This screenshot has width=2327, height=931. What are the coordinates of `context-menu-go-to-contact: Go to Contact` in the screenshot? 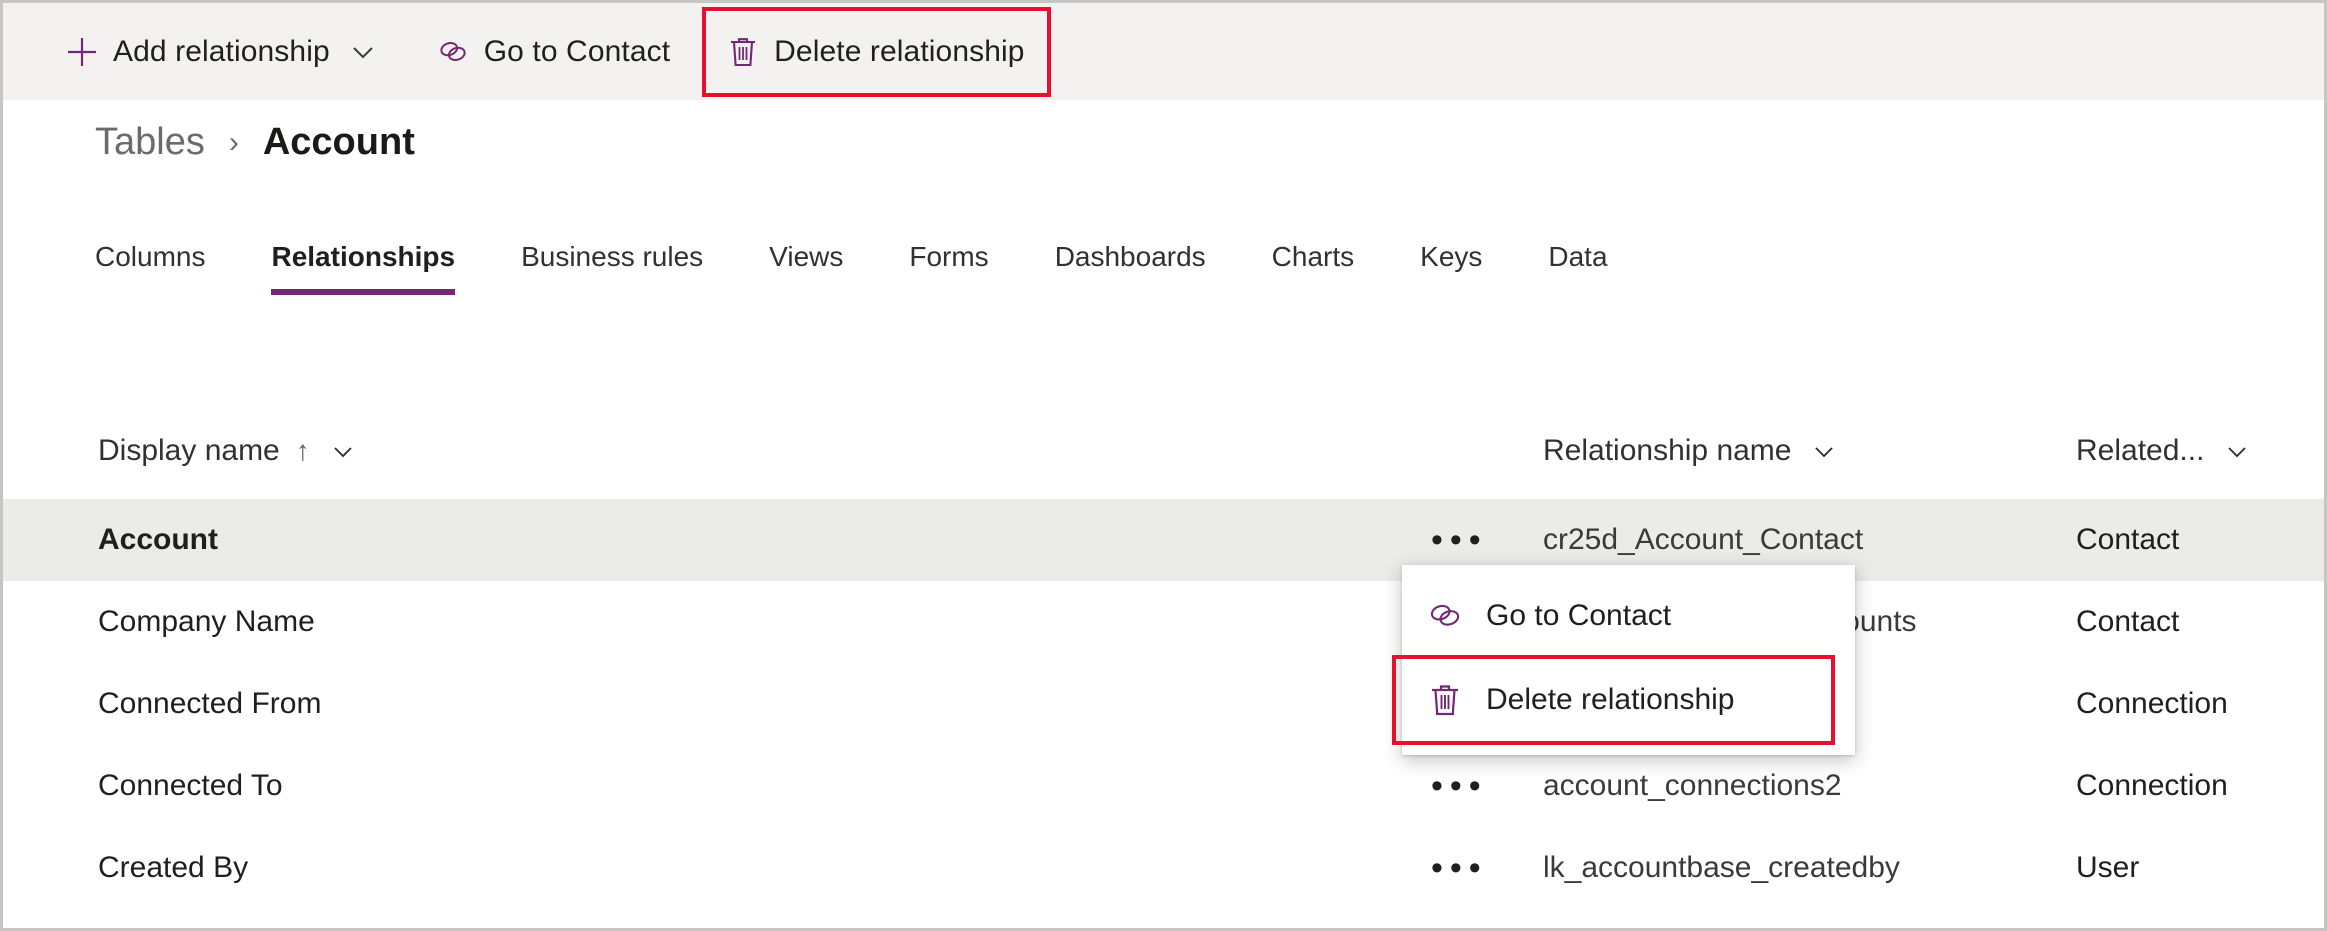 It's located at (1628, 616).